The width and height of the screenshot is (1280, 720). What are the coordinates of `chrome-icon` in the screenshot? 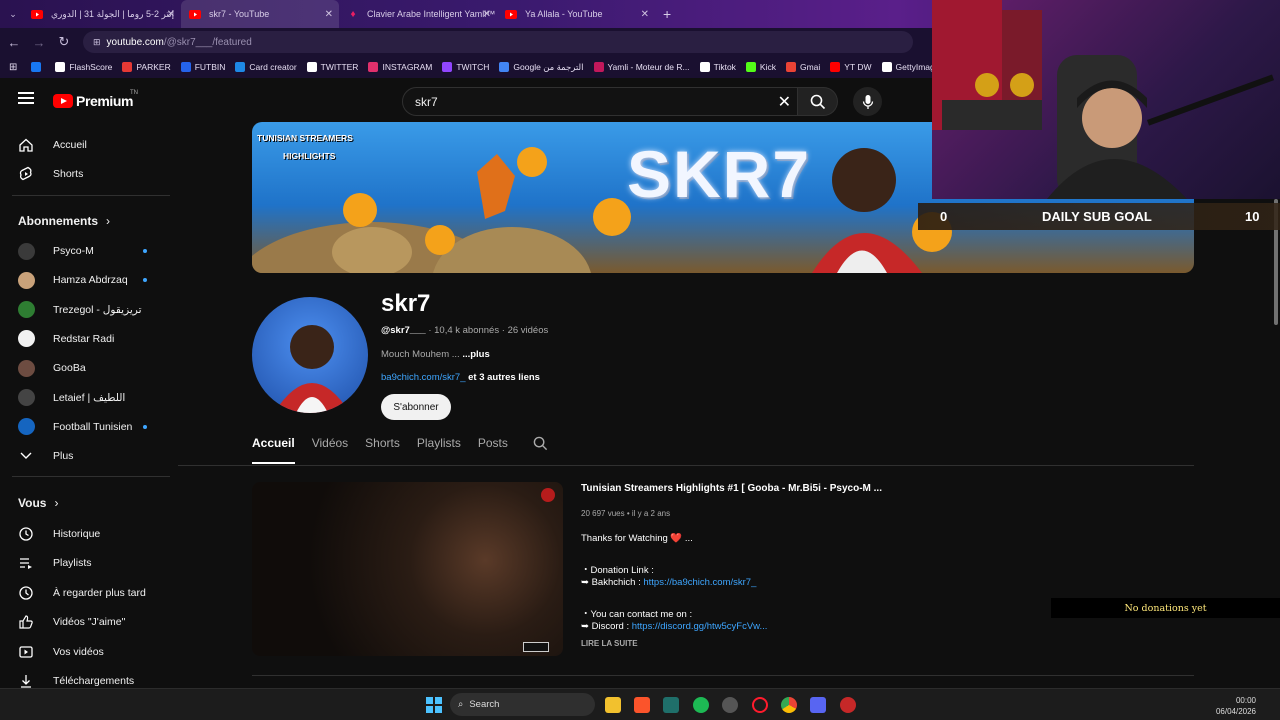 It's located at (789, 705).